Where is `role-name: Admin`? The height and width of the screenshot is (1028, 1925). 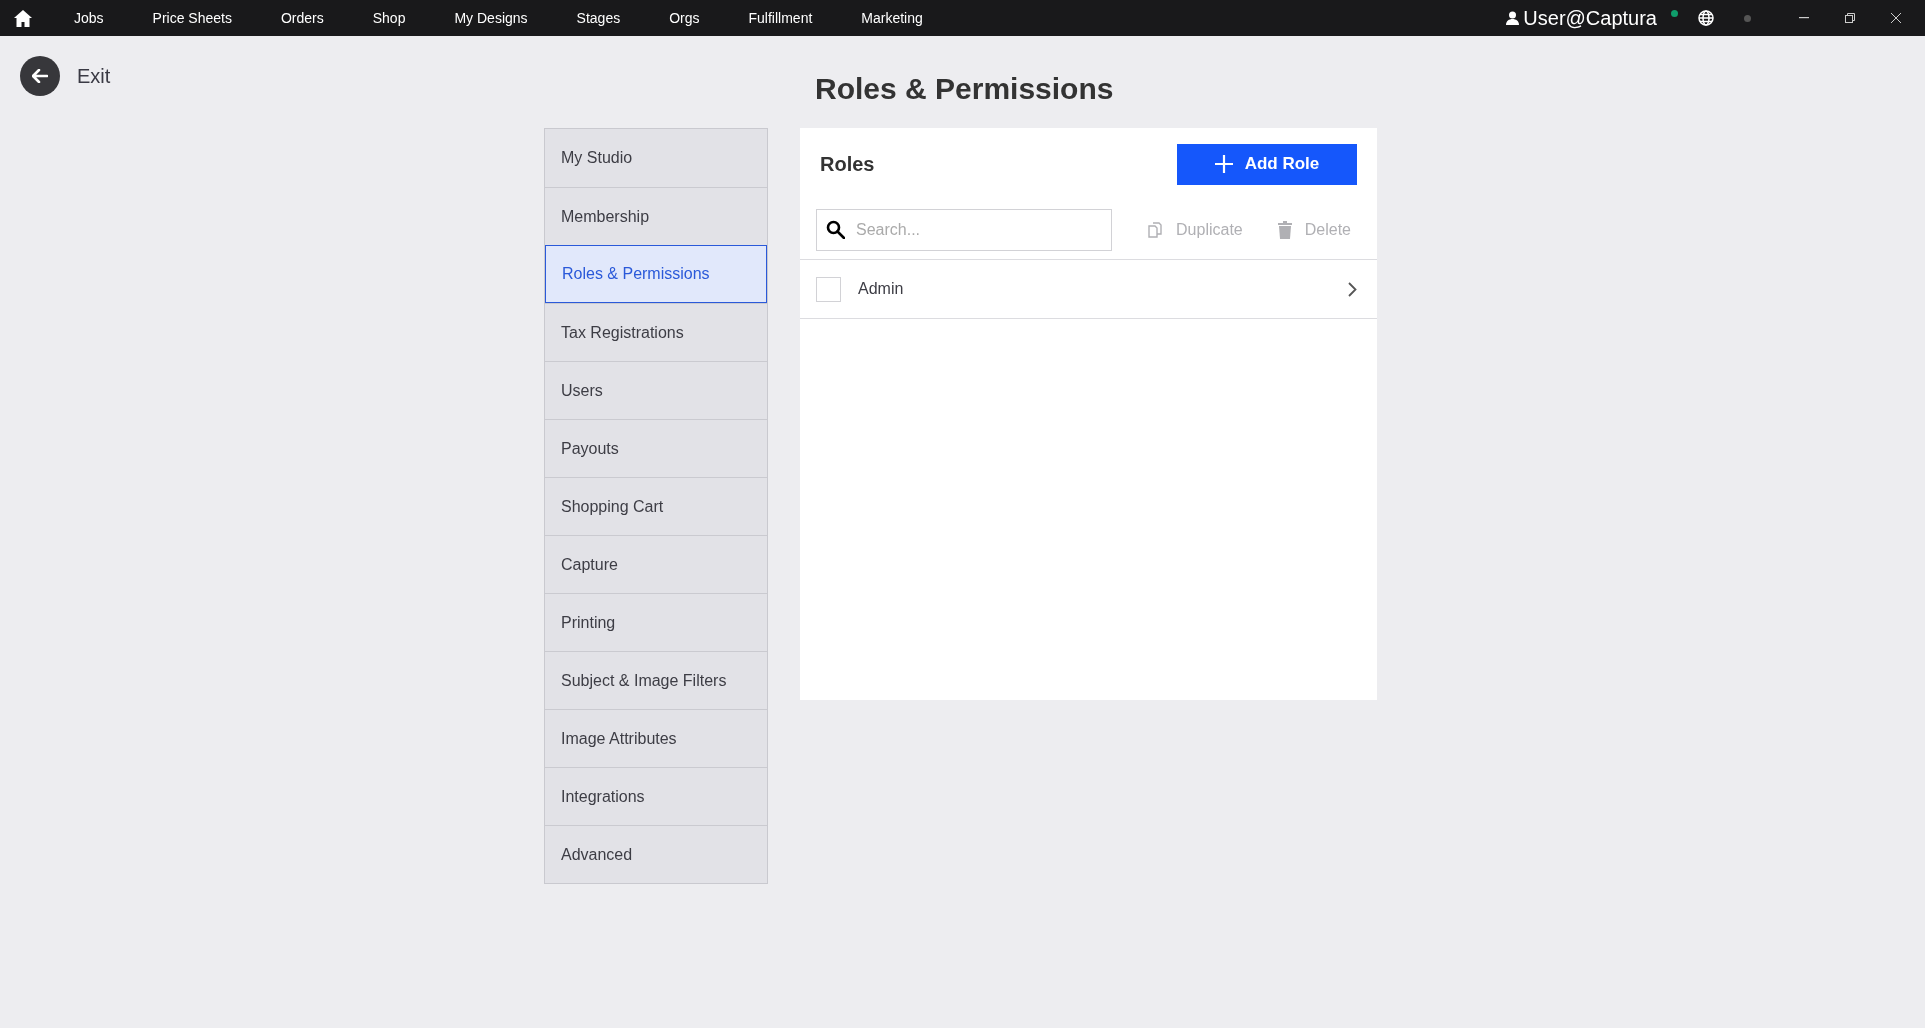 role-name: Admin is located at coordinates (881, 289).